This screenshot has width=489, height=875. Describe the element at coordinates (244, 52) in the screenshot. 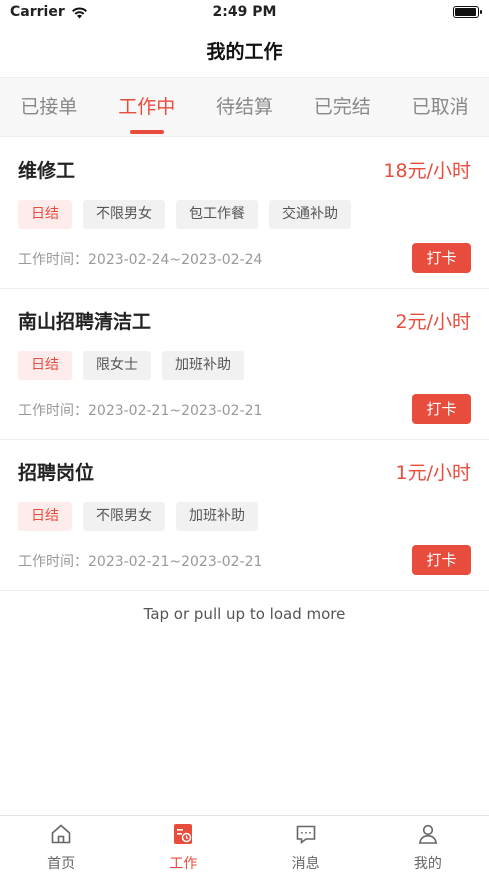

I see `page-title: 我的工作` at that location.